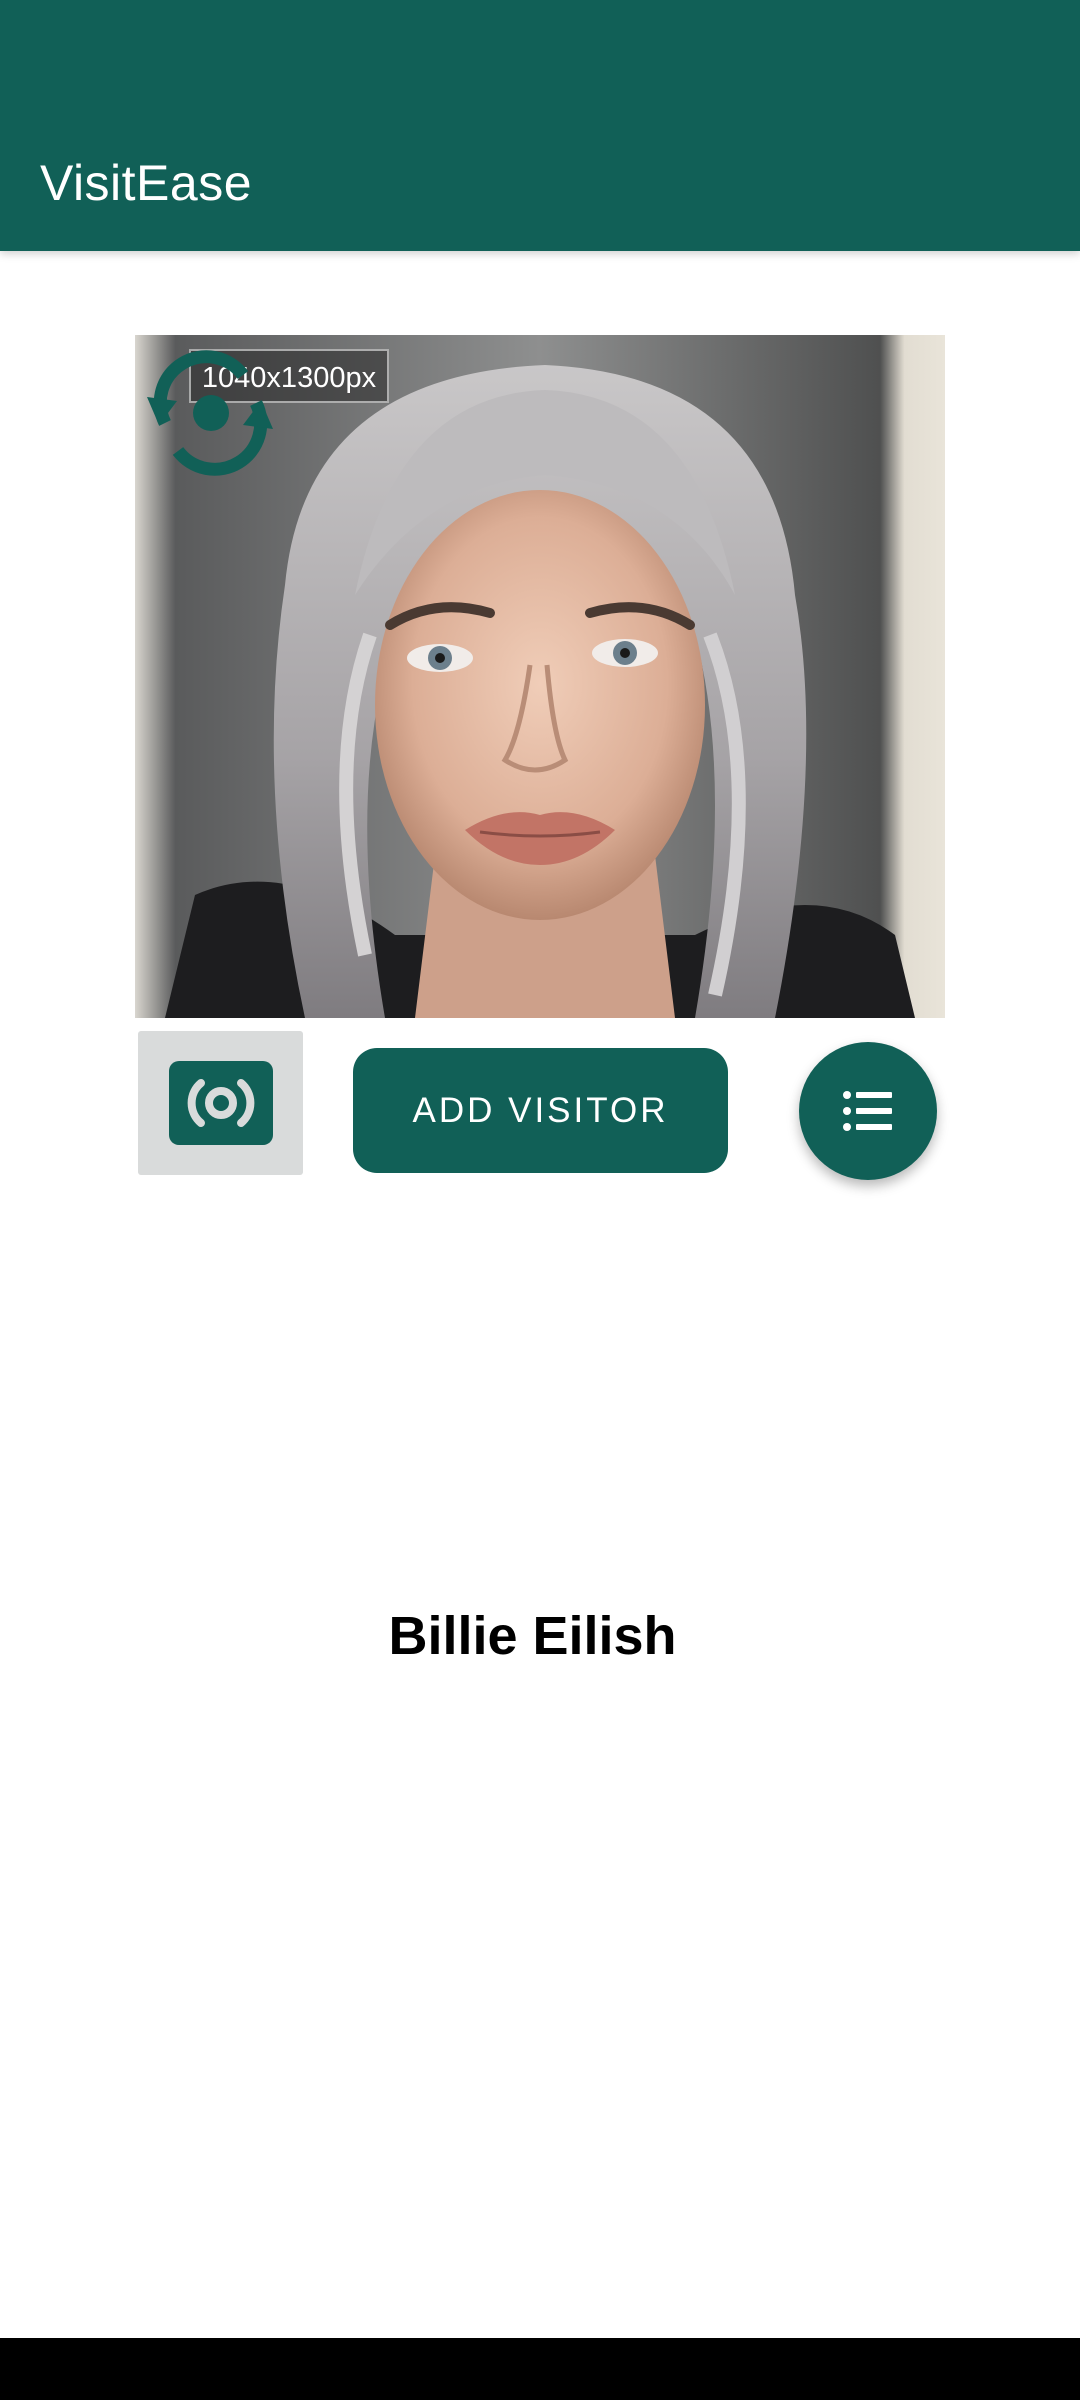  I want to click on switch-camera-icon, so click(210, 413).